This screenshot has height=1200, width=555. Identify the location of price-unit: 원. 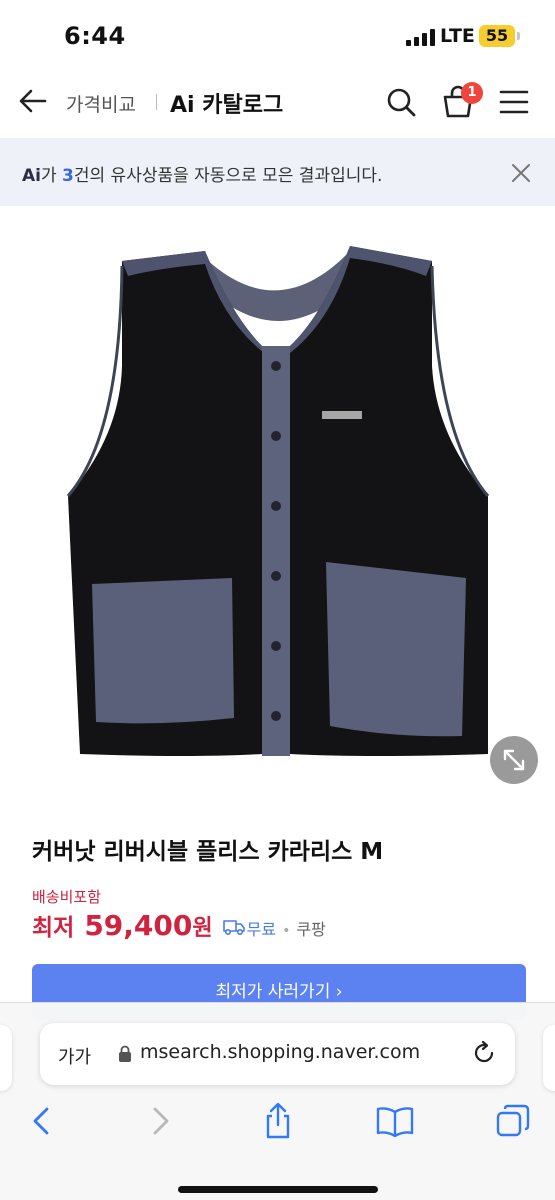
(202, 928).